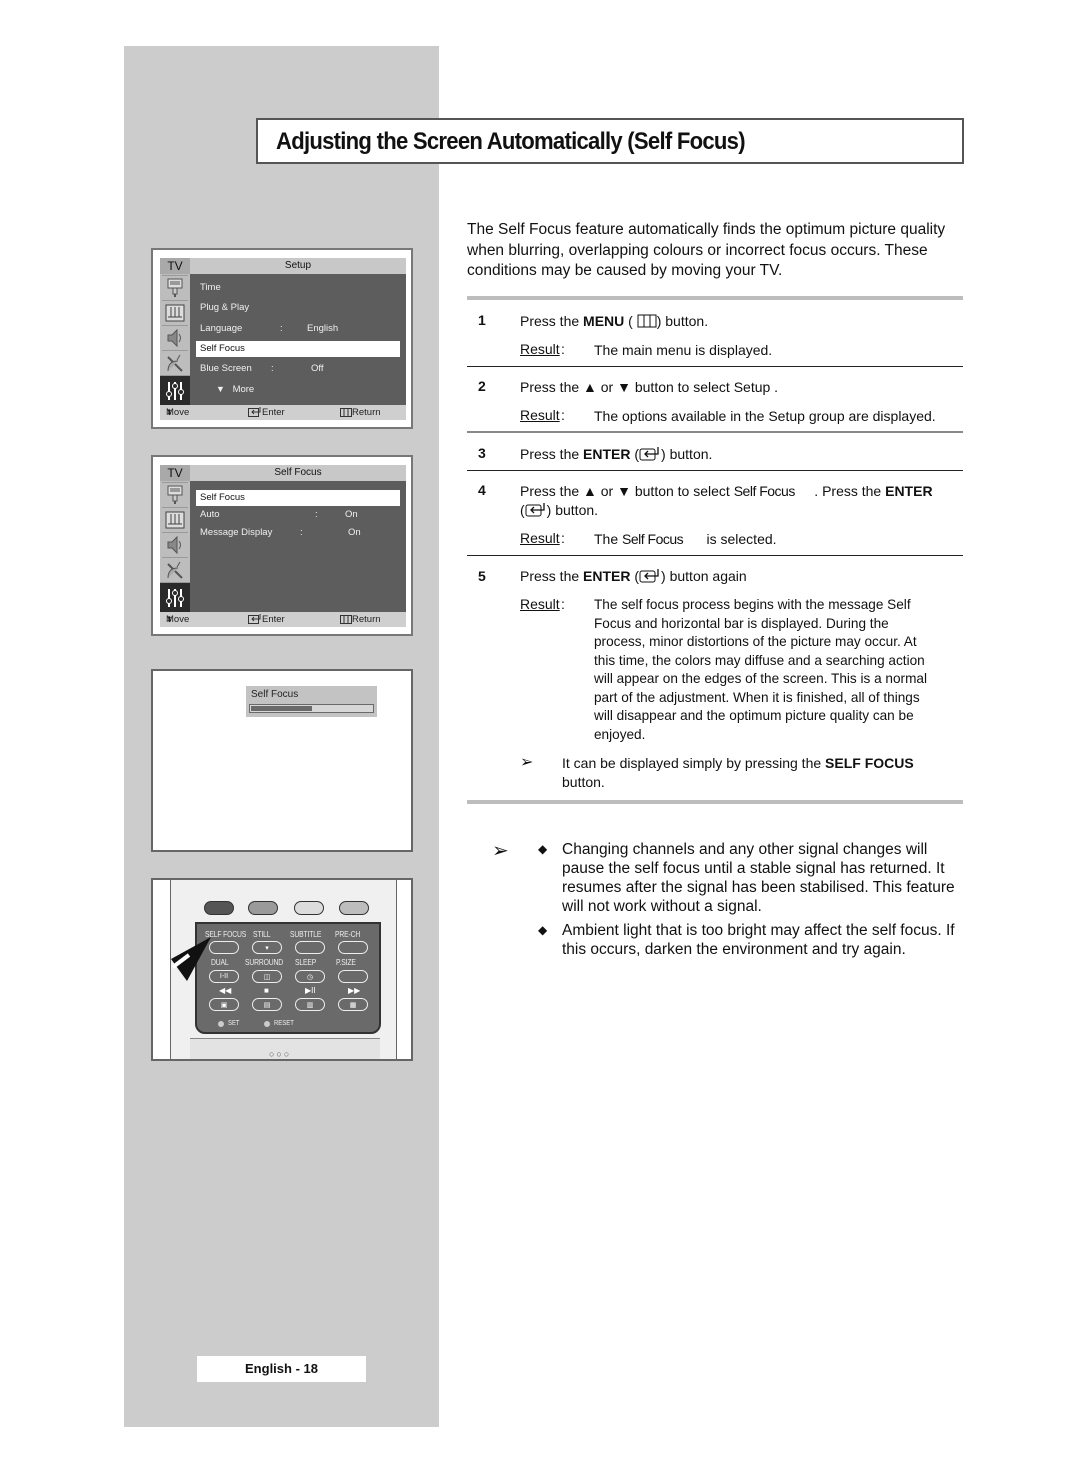  I want to click on step-4-result: The Self Focus is selected., so click(685, 539).